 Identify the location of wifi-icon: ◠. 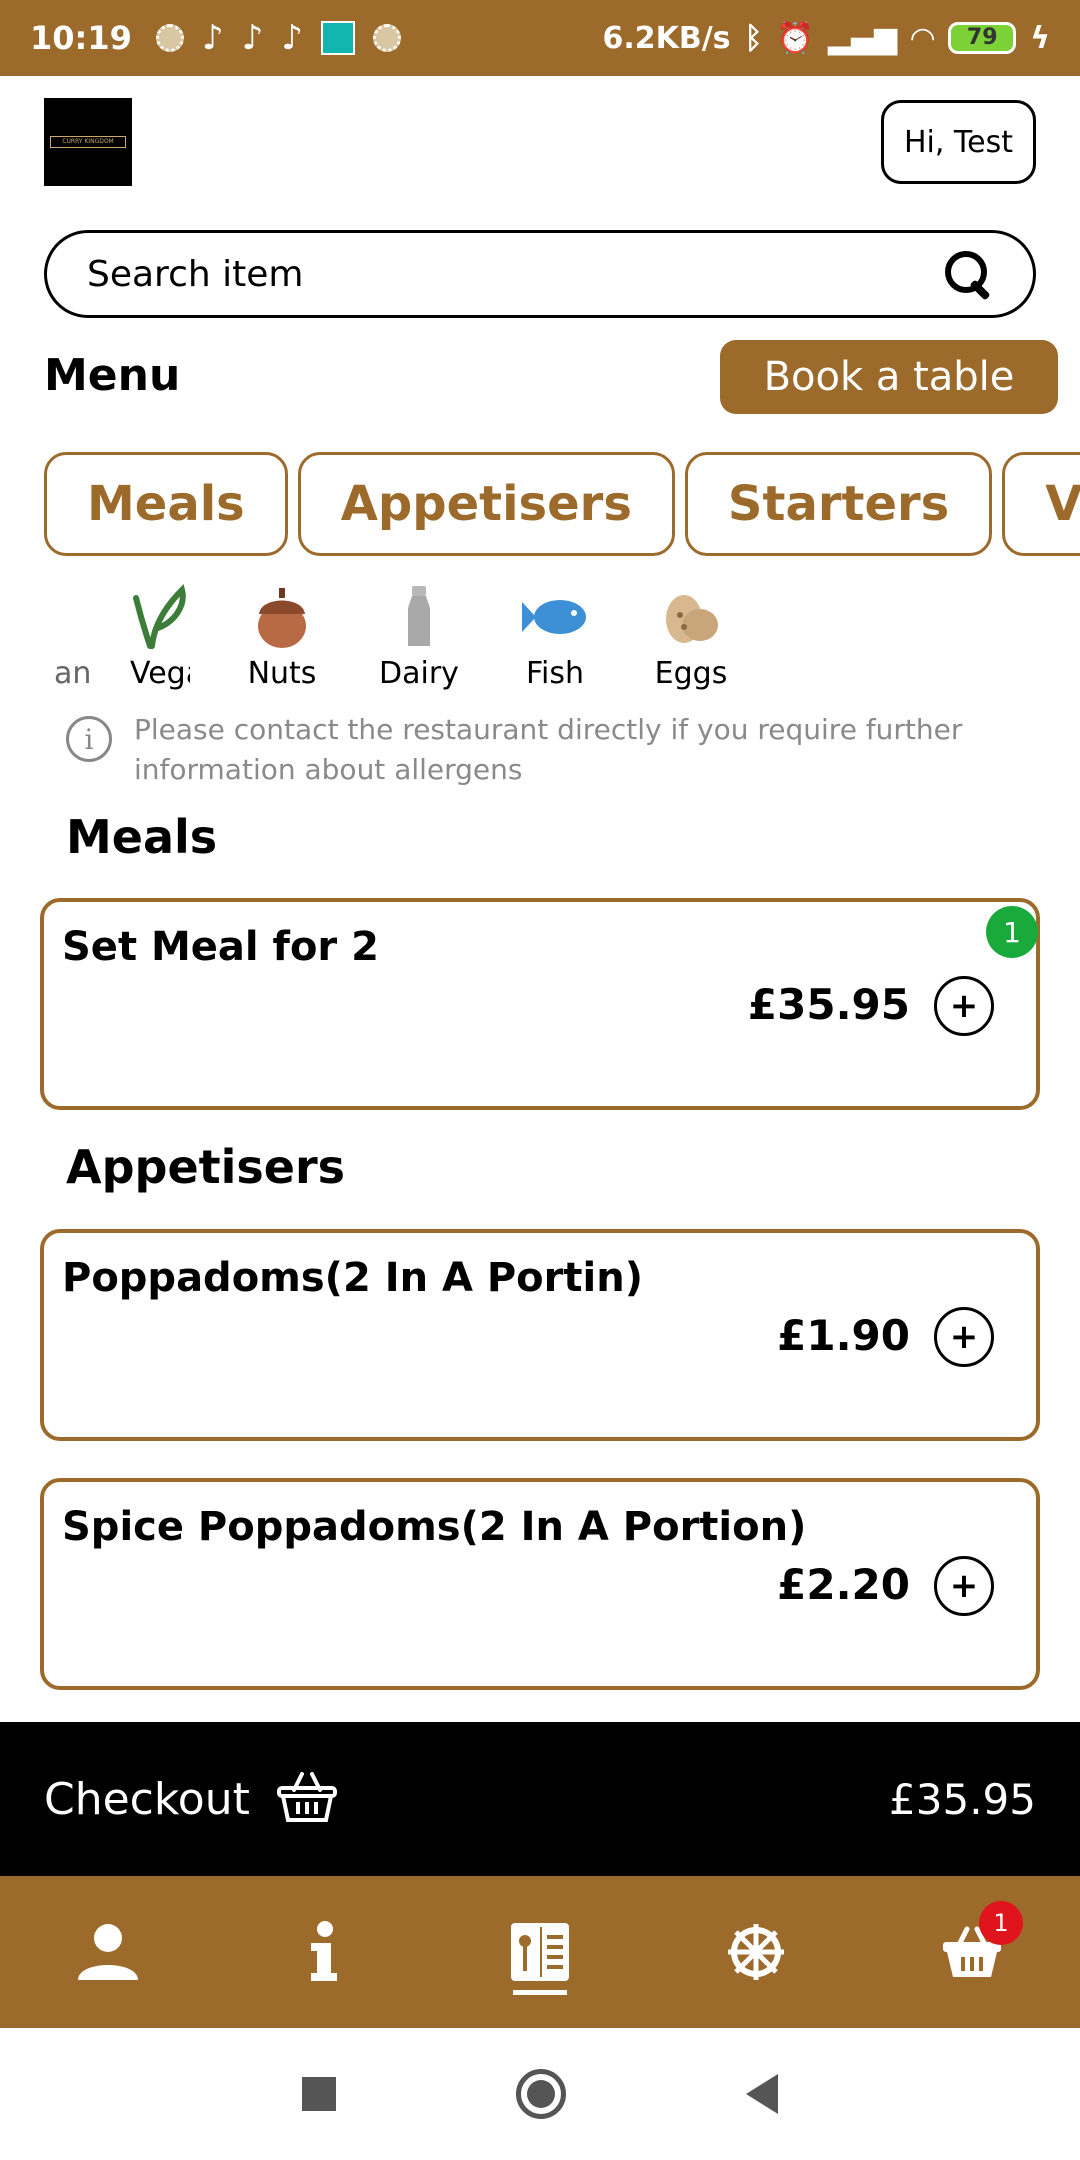
(923, 38).